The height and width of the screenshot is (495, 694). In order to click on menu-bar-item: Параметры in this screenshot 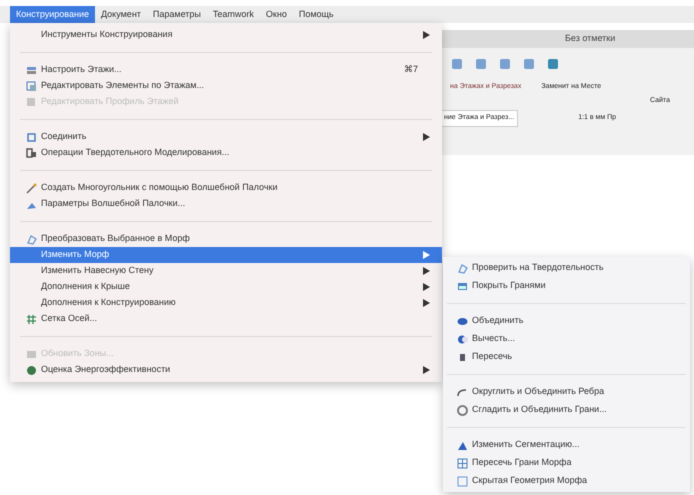, I will do `click(176, 14)`.